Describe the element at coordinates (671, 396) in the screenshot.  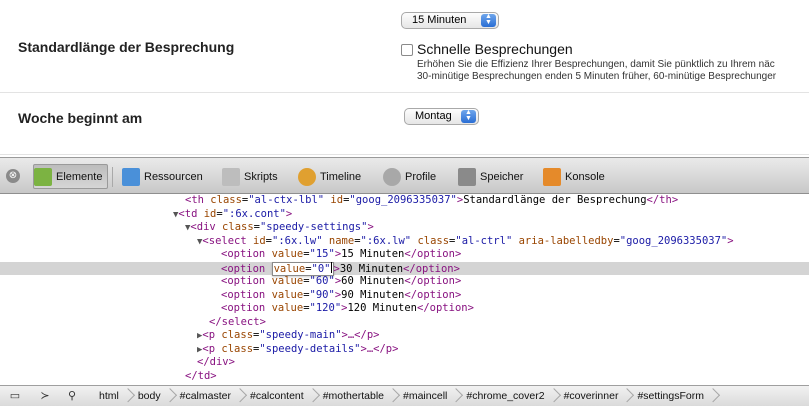
I see `breadcrumb-item: #settingsForm` at that location.